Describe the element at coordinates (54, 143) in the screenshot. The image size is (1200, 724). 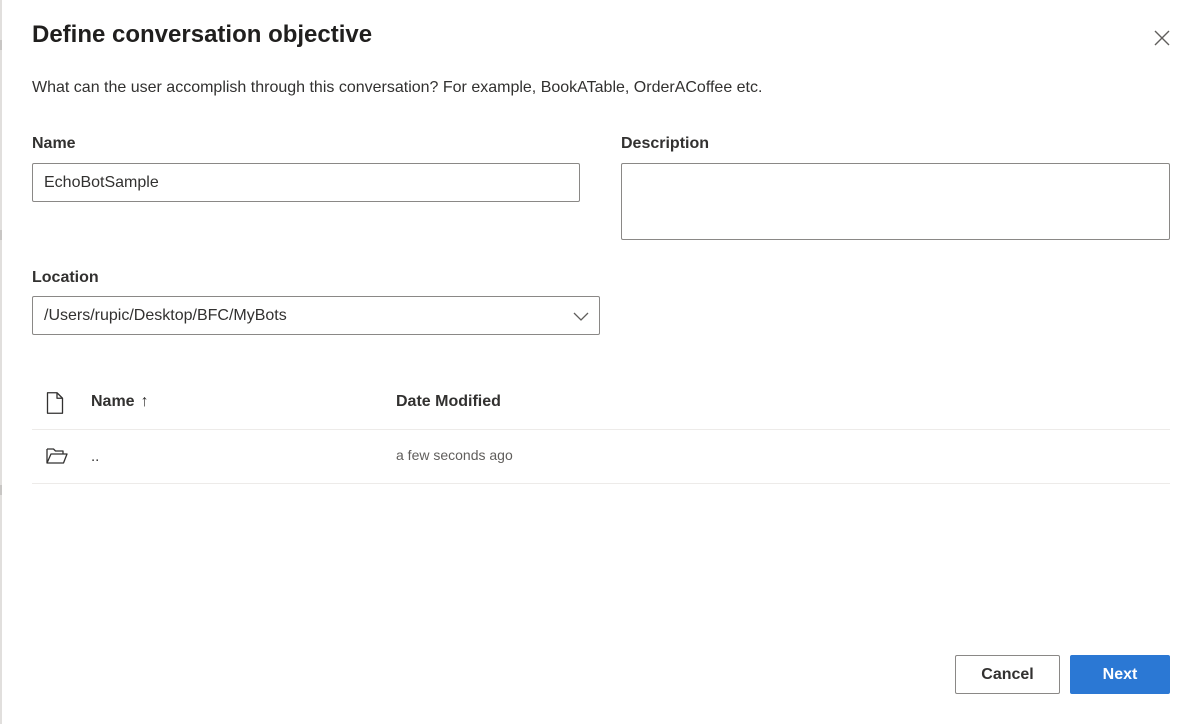
I see `name-label: Name` at that location.